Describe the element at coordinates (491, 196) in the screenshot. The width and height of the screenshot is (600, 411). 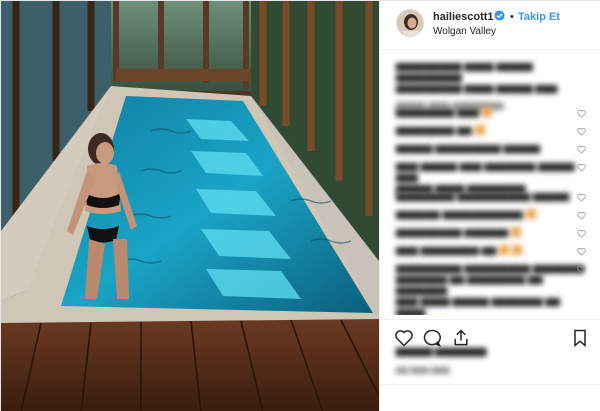
I see `list-item: ▆▆▆▆▆▆▆▆ ▆▆▆▆▆▆▆▆▆▆ ▆▆▆▆▆` at that location.